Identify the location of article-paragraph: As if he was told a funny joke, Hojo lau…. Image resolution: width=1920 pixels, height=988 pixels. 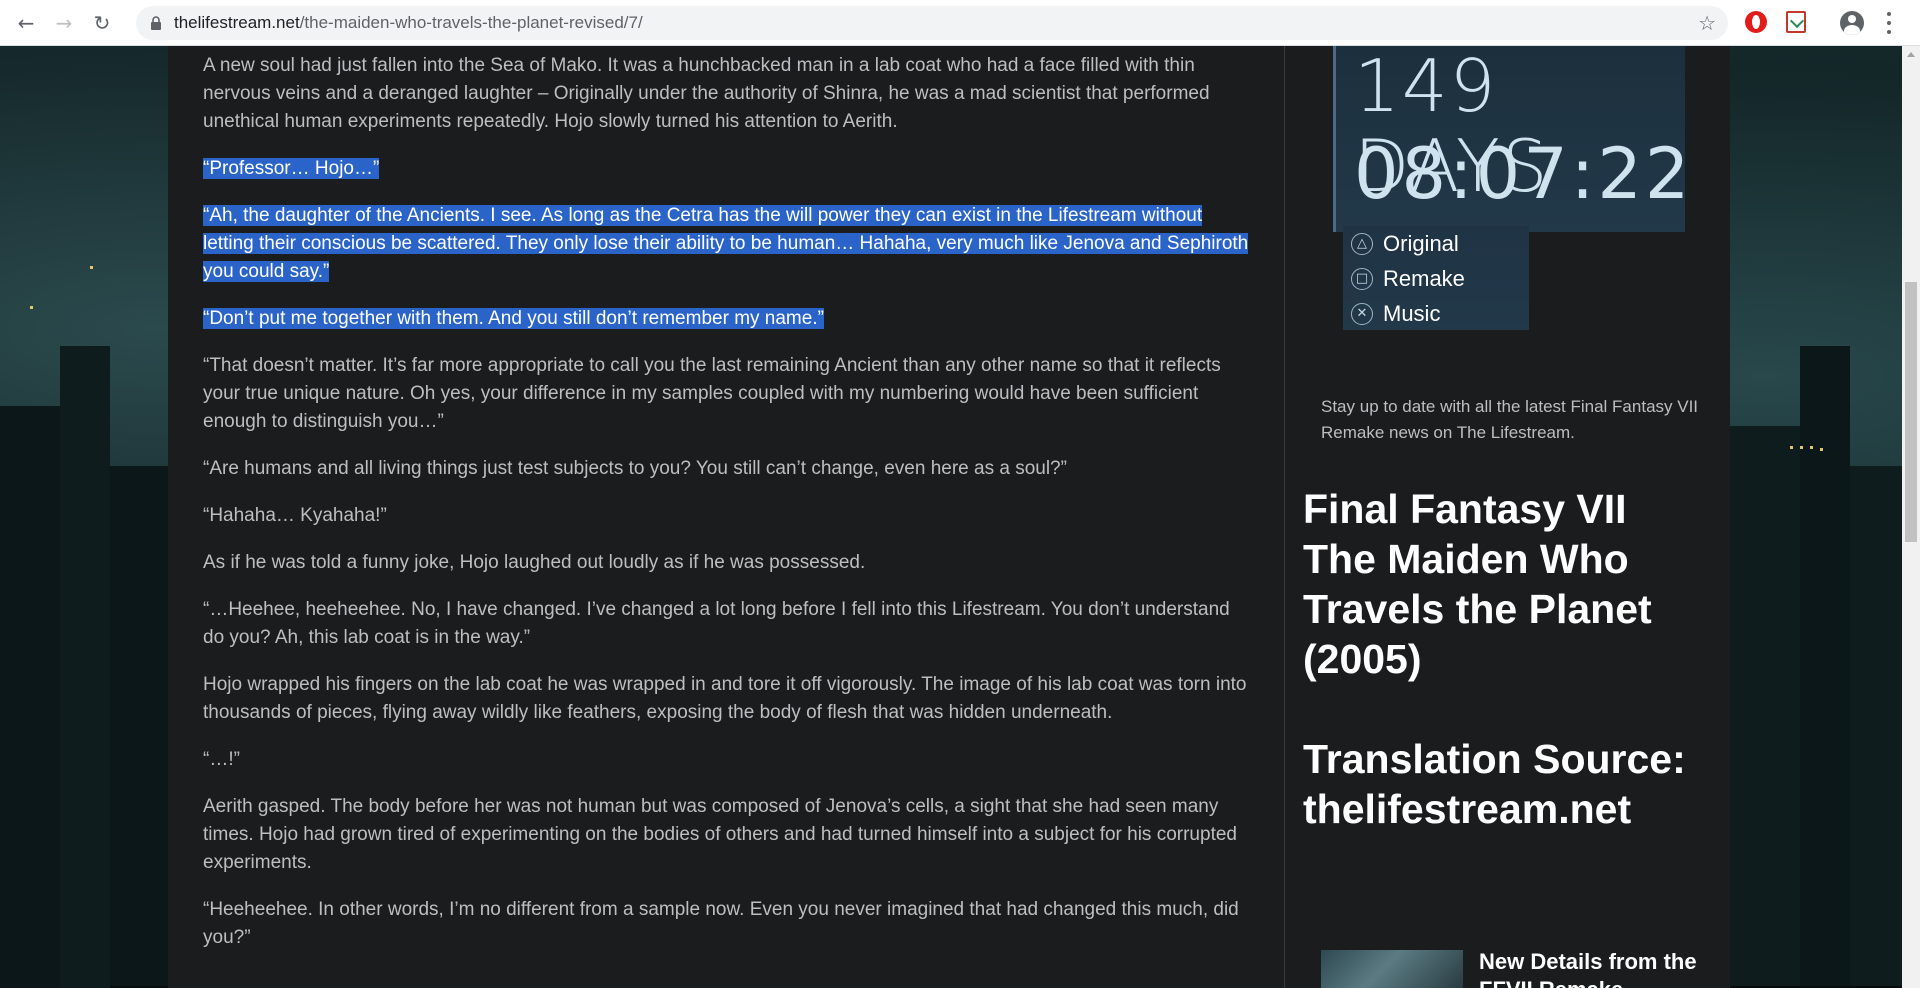
(728, 563).